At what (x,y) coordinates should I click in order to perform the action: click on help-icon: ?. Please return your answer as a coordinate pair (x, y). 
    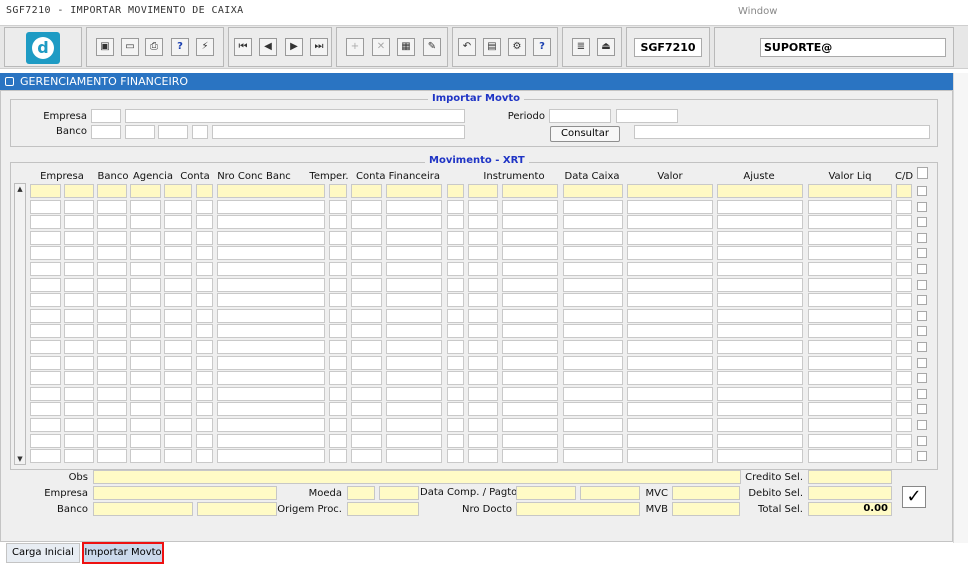
    Looking at the image, I should click on (542, 47).